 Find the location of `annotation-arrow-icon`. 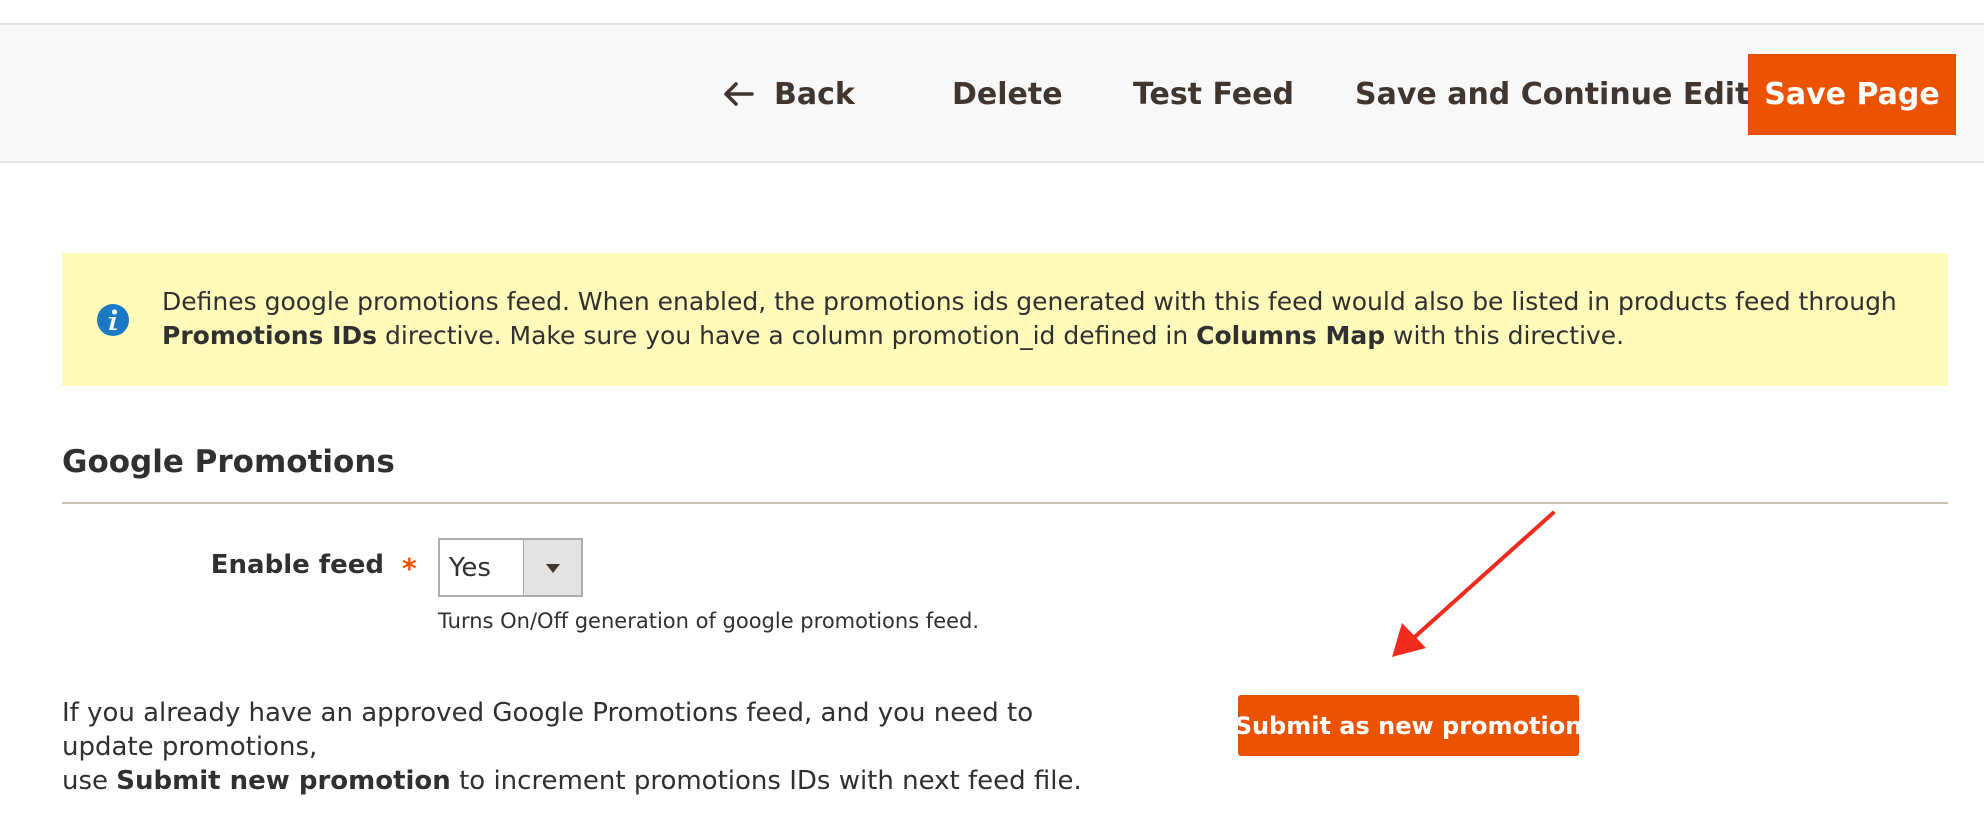

annotation-arrow-icon is located at coordinates (1473, 584).